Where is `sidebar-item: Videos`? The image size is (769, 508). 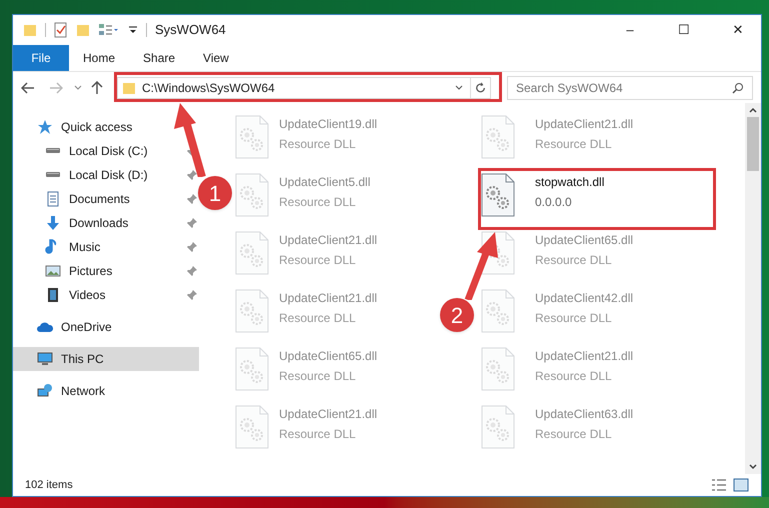 sidebar-item: Videos is located at coordinates (106, 295).